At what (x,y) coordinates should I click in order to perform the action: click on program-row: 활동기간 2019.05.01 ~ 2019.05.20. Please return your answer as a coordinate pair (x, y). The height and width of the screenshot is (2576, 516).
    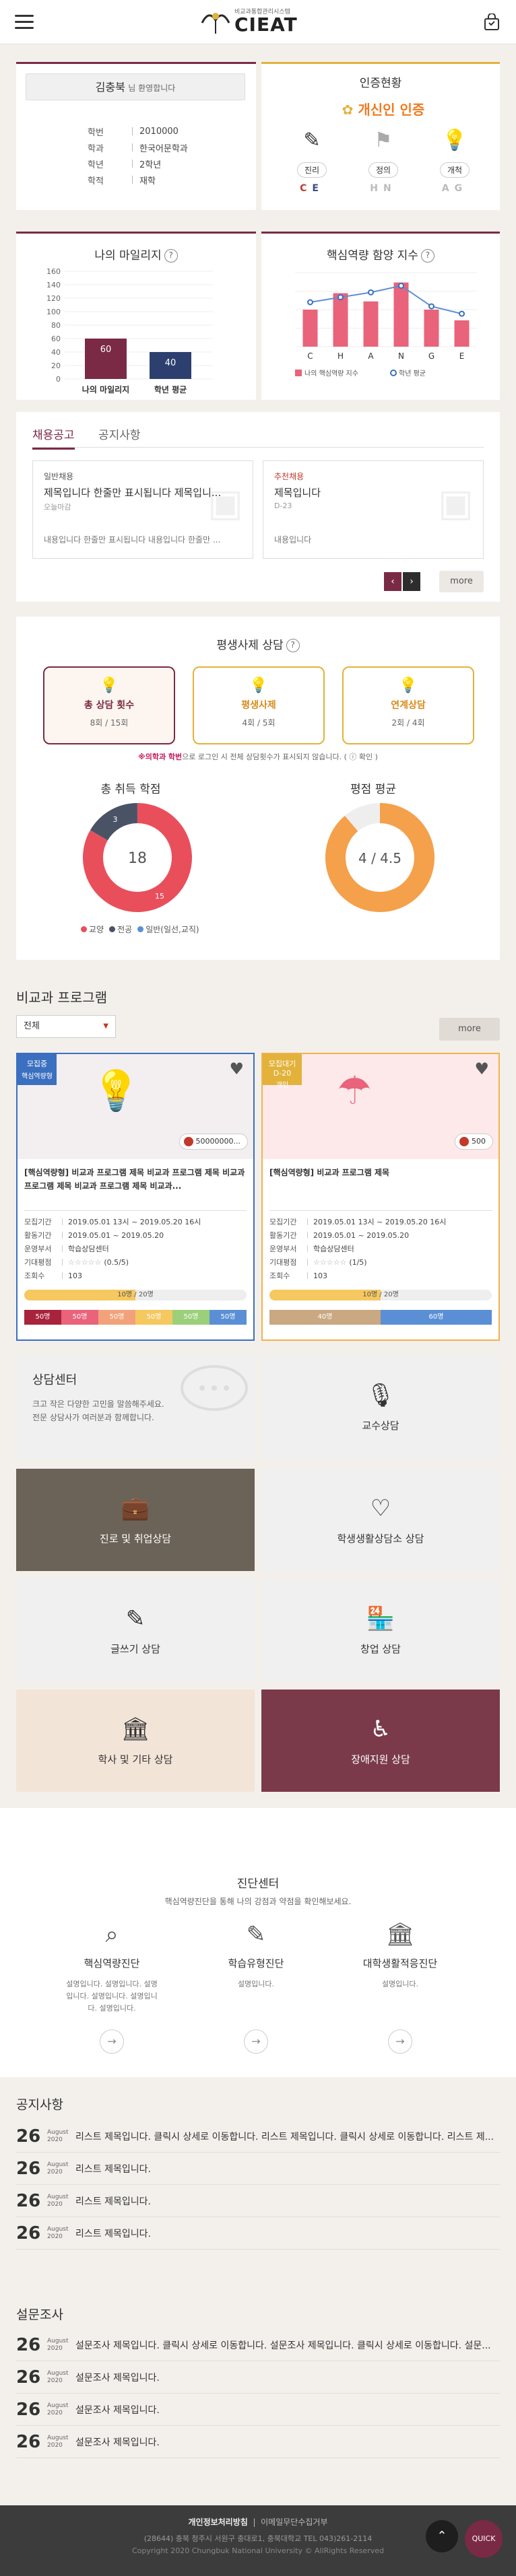
    Looking at the image, I should click on (135, 1235).